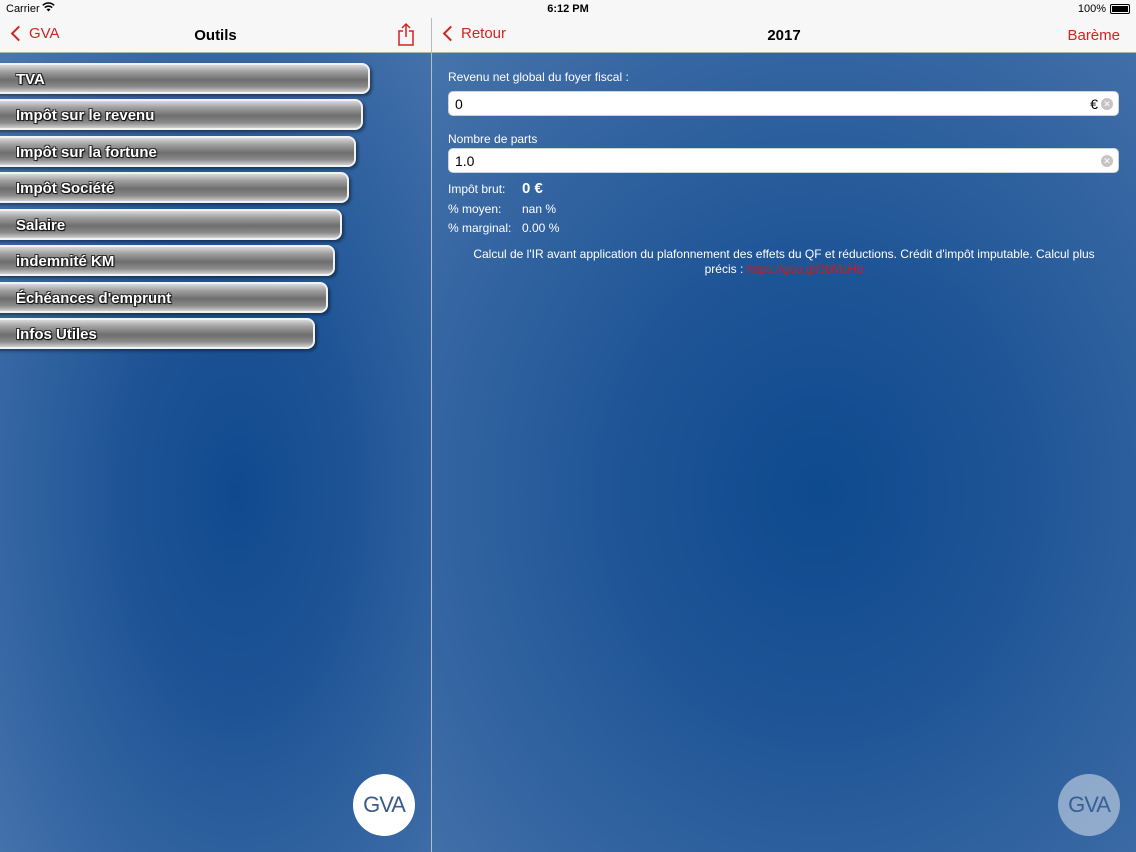  Describe the element at coordinates (475, 209) in the screenshot. I see `moyen-label: % moyen:` at that location.